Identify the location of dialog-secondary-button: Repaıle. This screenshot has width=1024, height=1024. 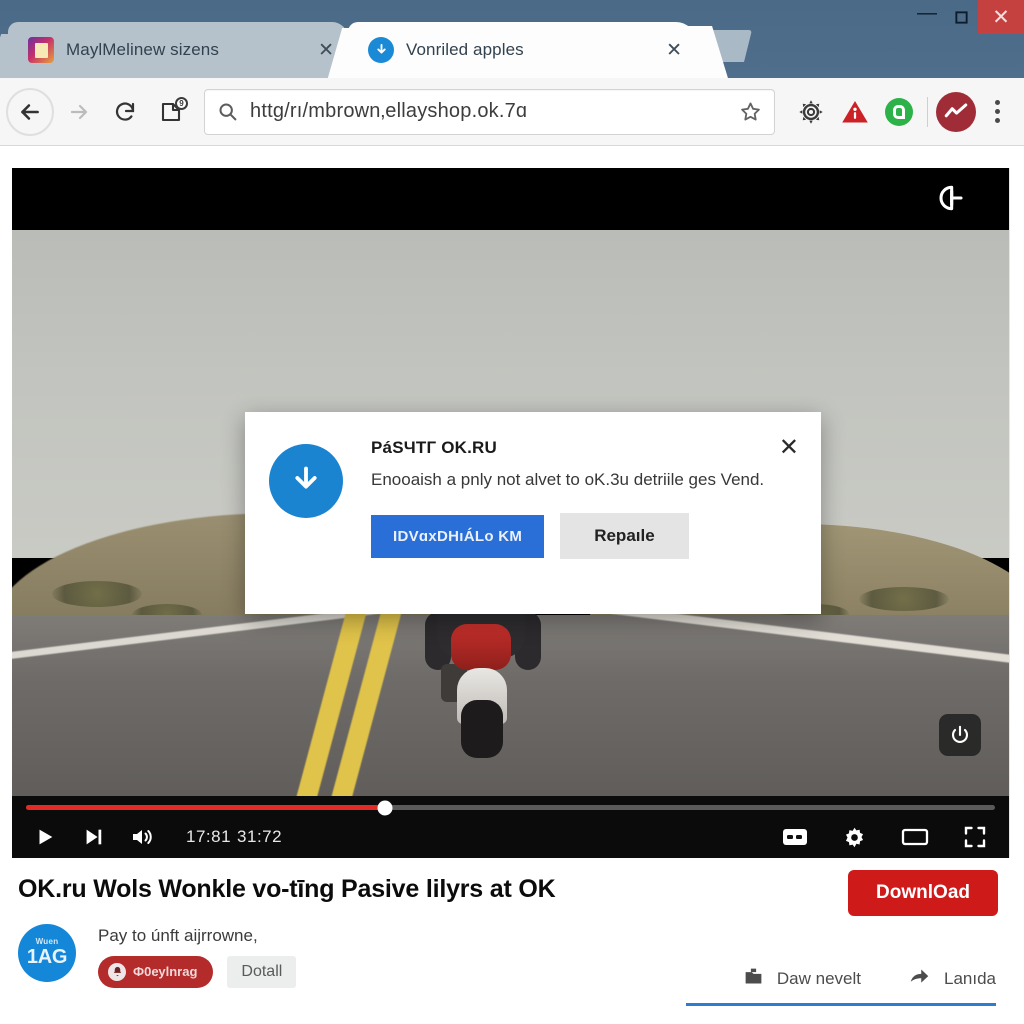
(624, 536).